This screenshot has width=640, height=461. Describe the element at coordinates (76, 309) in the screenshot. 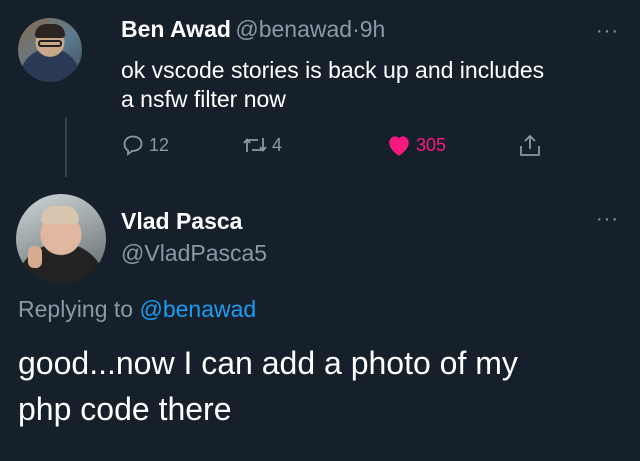

I see `replying-prefix: Replying to` at that location.